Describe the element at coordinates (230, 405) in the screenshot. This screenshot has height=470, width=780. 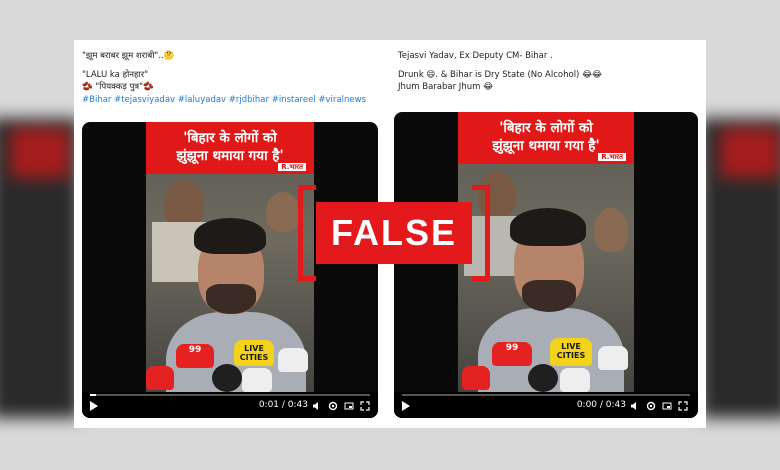
I see `video-controls: 0:01 / 0:43` at that location.